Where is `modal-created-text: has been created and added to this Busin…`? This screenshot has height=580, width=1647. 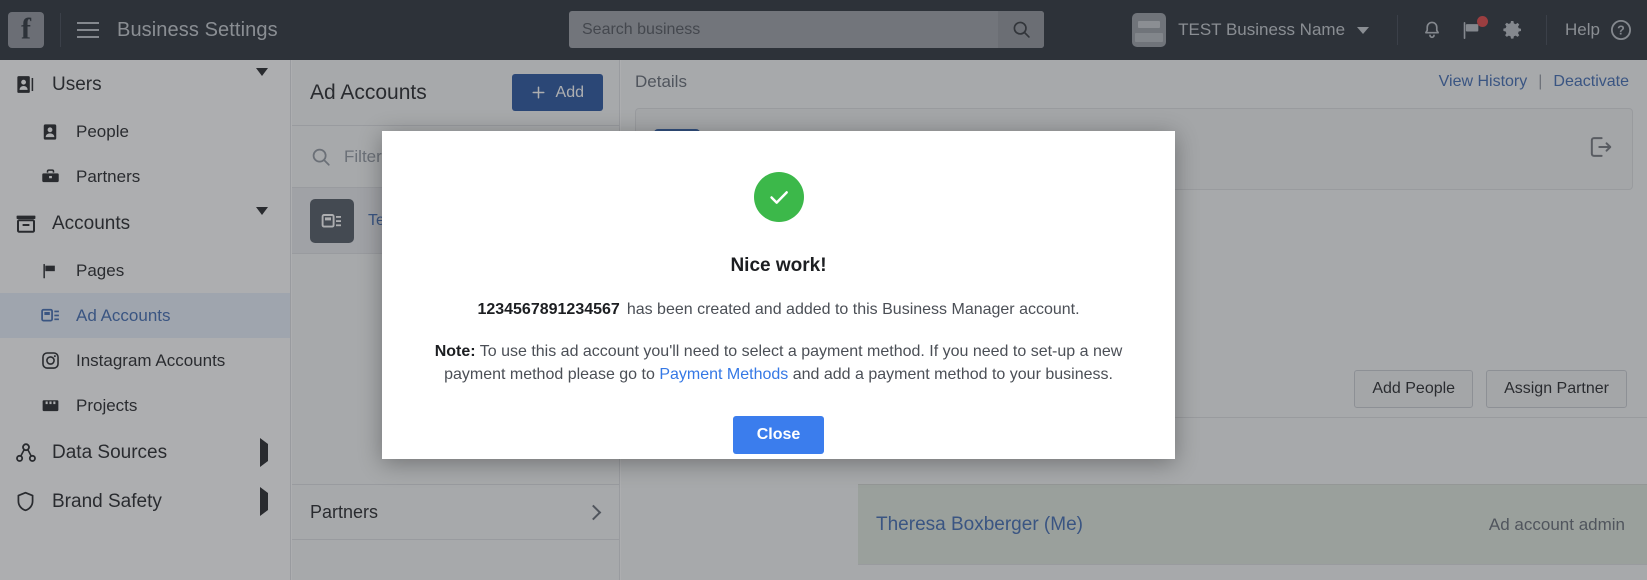 modal-created-text: has been created and added to this Busin… is located at coordinates (853, 309).